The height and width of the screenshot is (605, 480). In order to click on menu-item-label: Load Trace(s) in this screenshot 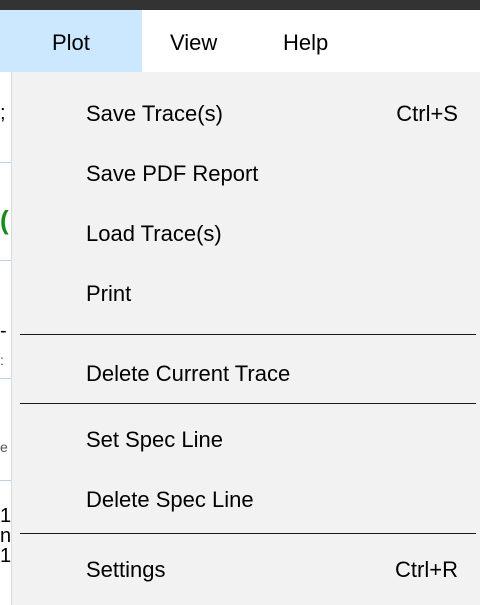, I will do `click(154, 233)`.